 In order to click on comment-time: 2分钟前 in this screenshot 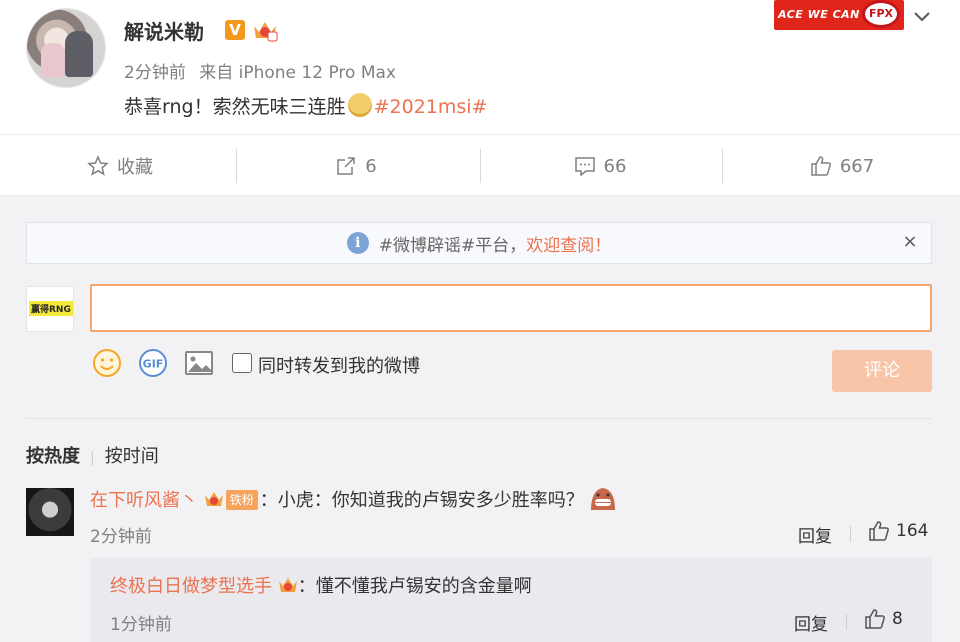, I will do `click(121, 537)`.